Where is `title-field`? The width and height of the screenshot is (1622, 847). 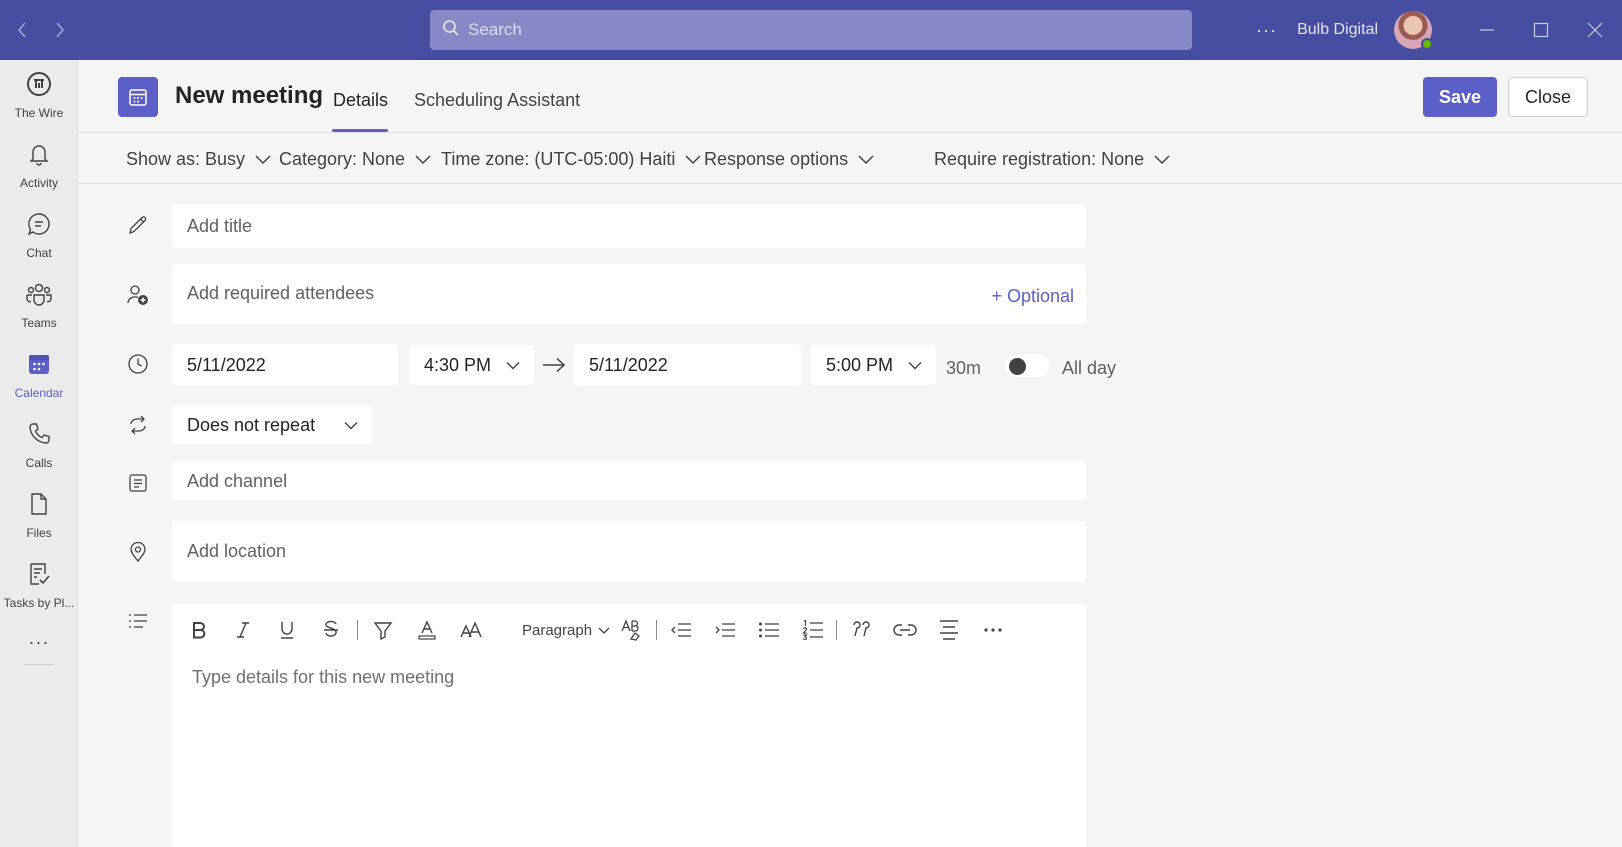 title-field is located at coordinates (629, 226).